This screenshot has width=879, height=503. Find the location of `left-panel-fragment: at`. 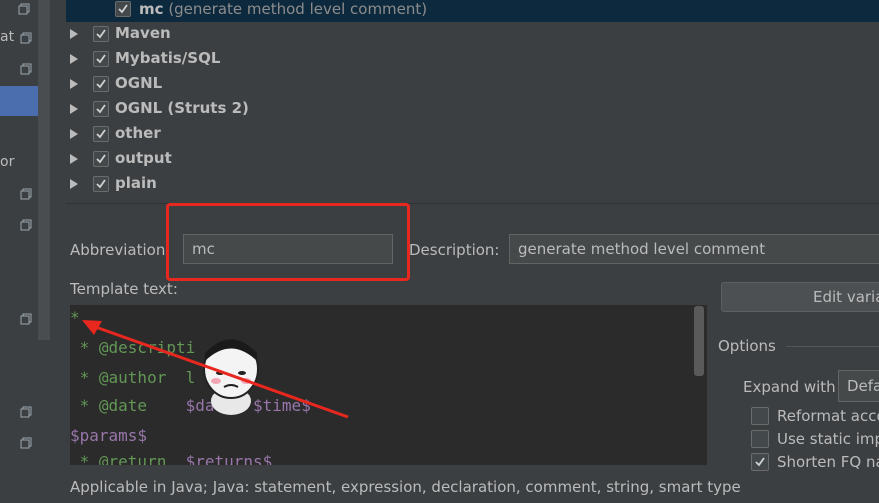

left-panel-fragment: at is located at coordinates (7, 37).